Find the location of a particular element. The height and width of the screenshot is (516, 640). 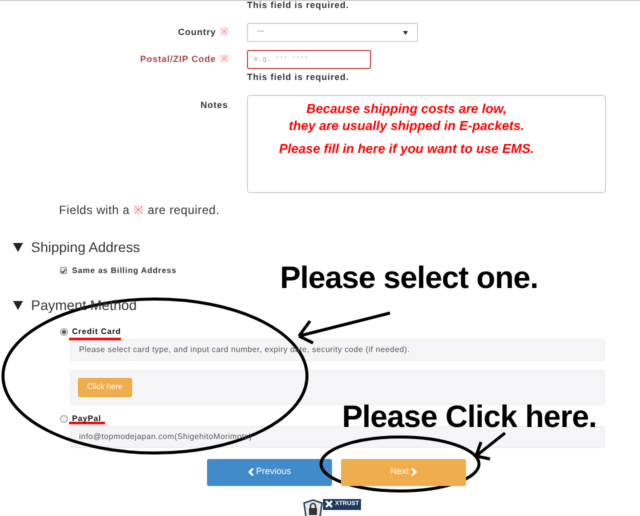

previous-button: Previous is located at coordinates (269, 472).